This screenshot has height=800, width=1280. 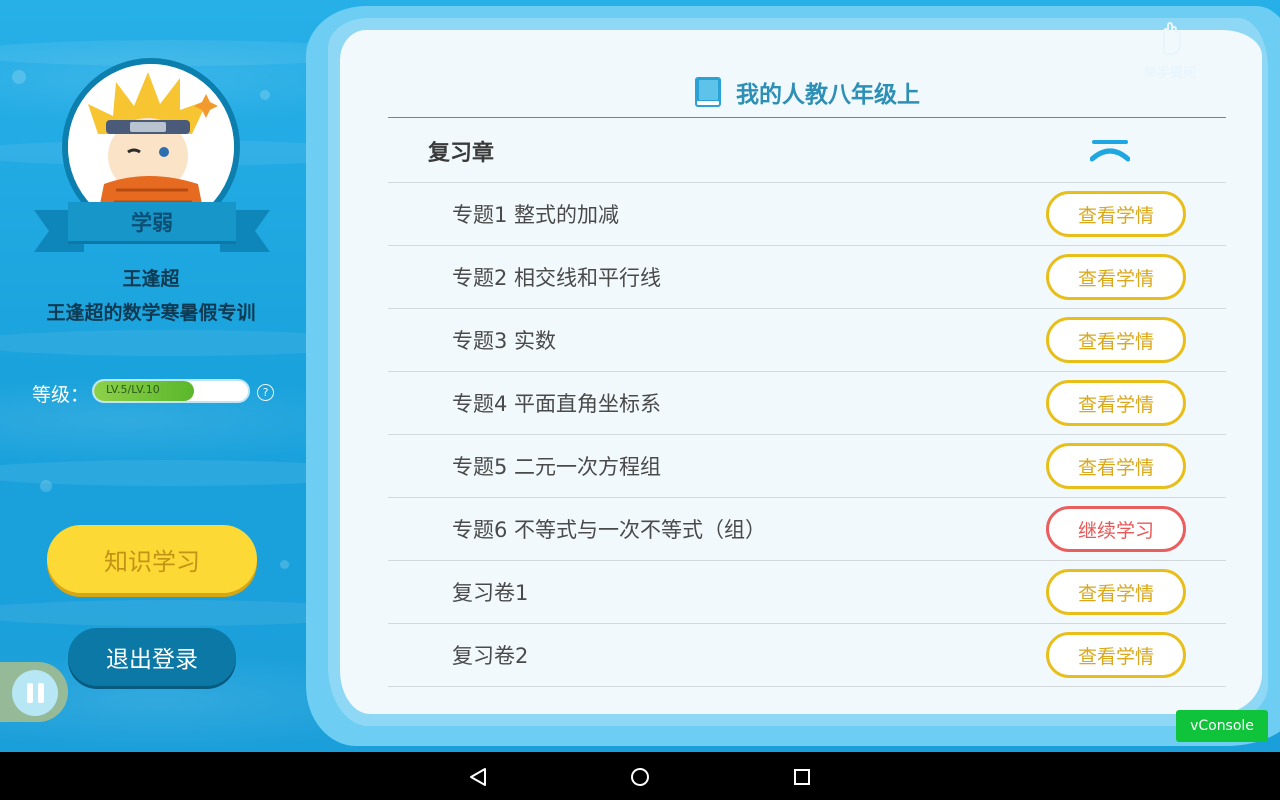 What do you see at coordinates (807, 214) in the screenshot?
I see `list-item: 专题1 整式的加减 查看学情` at bounding box center [807, 214].